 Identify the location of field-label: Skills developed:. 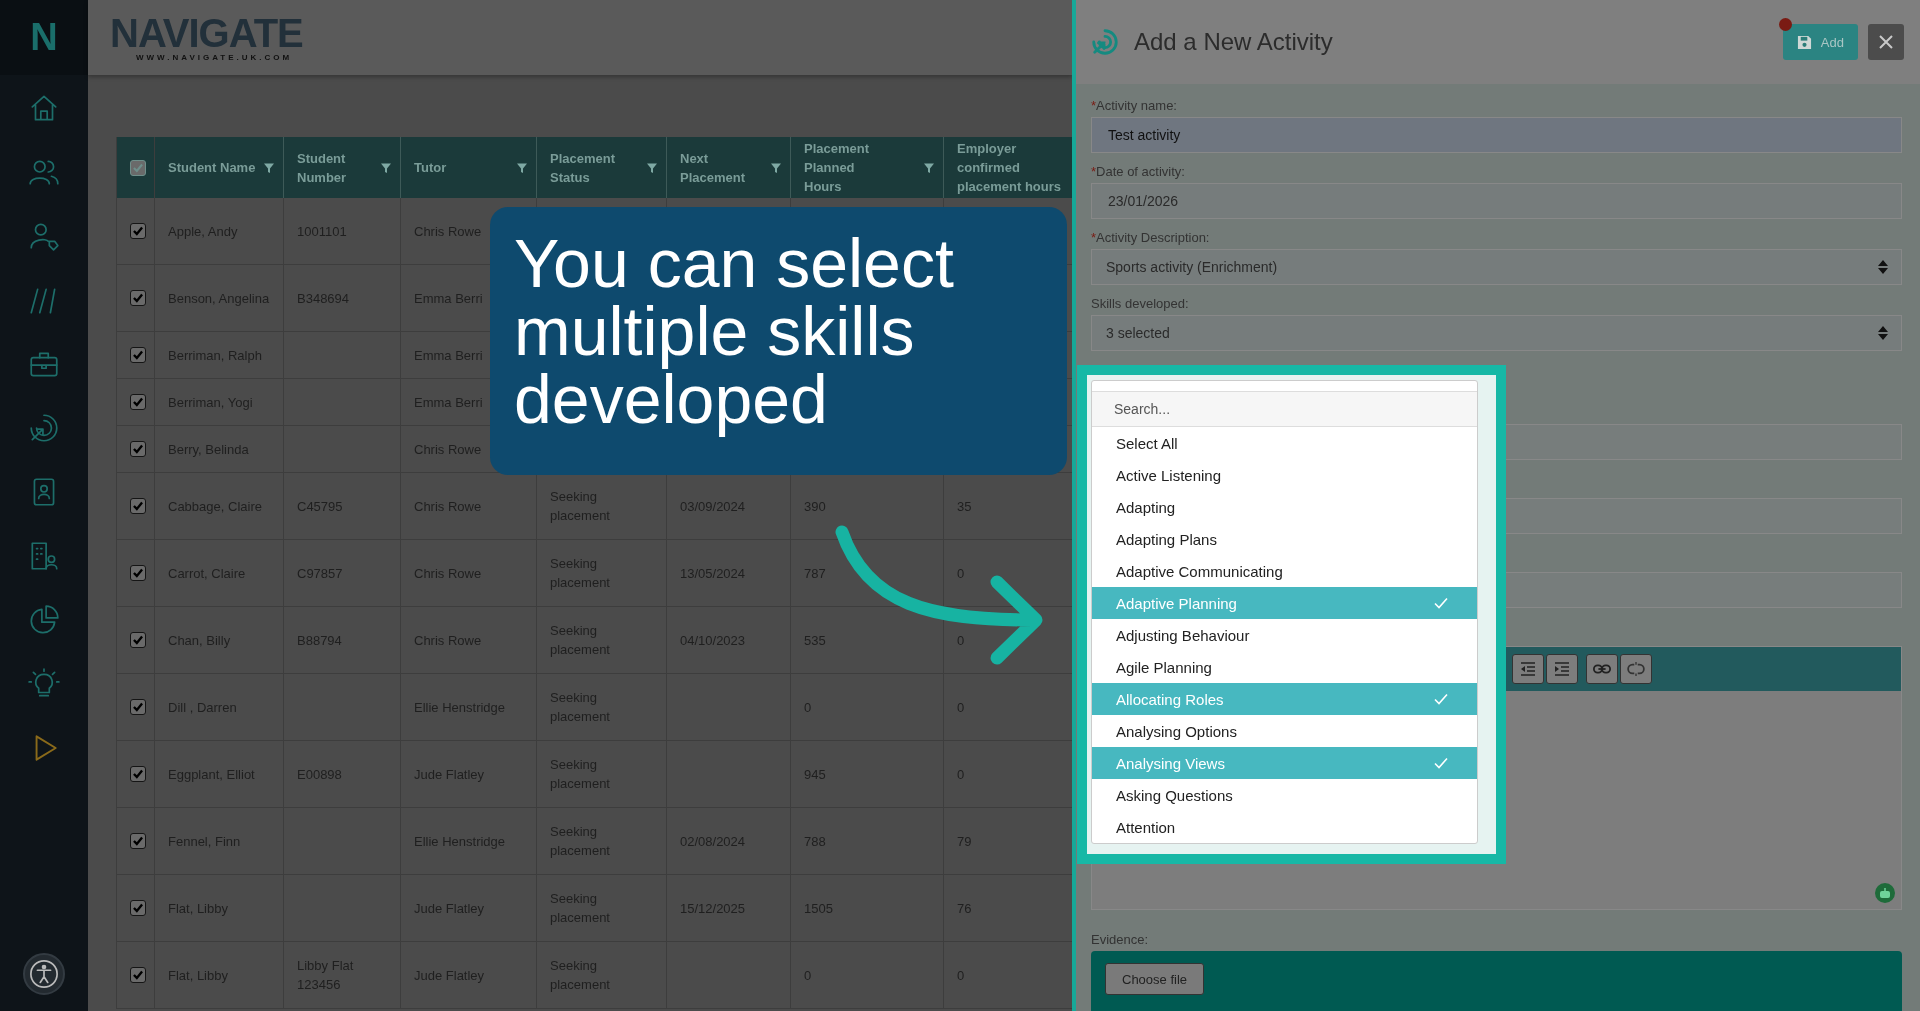
(1140, 303).